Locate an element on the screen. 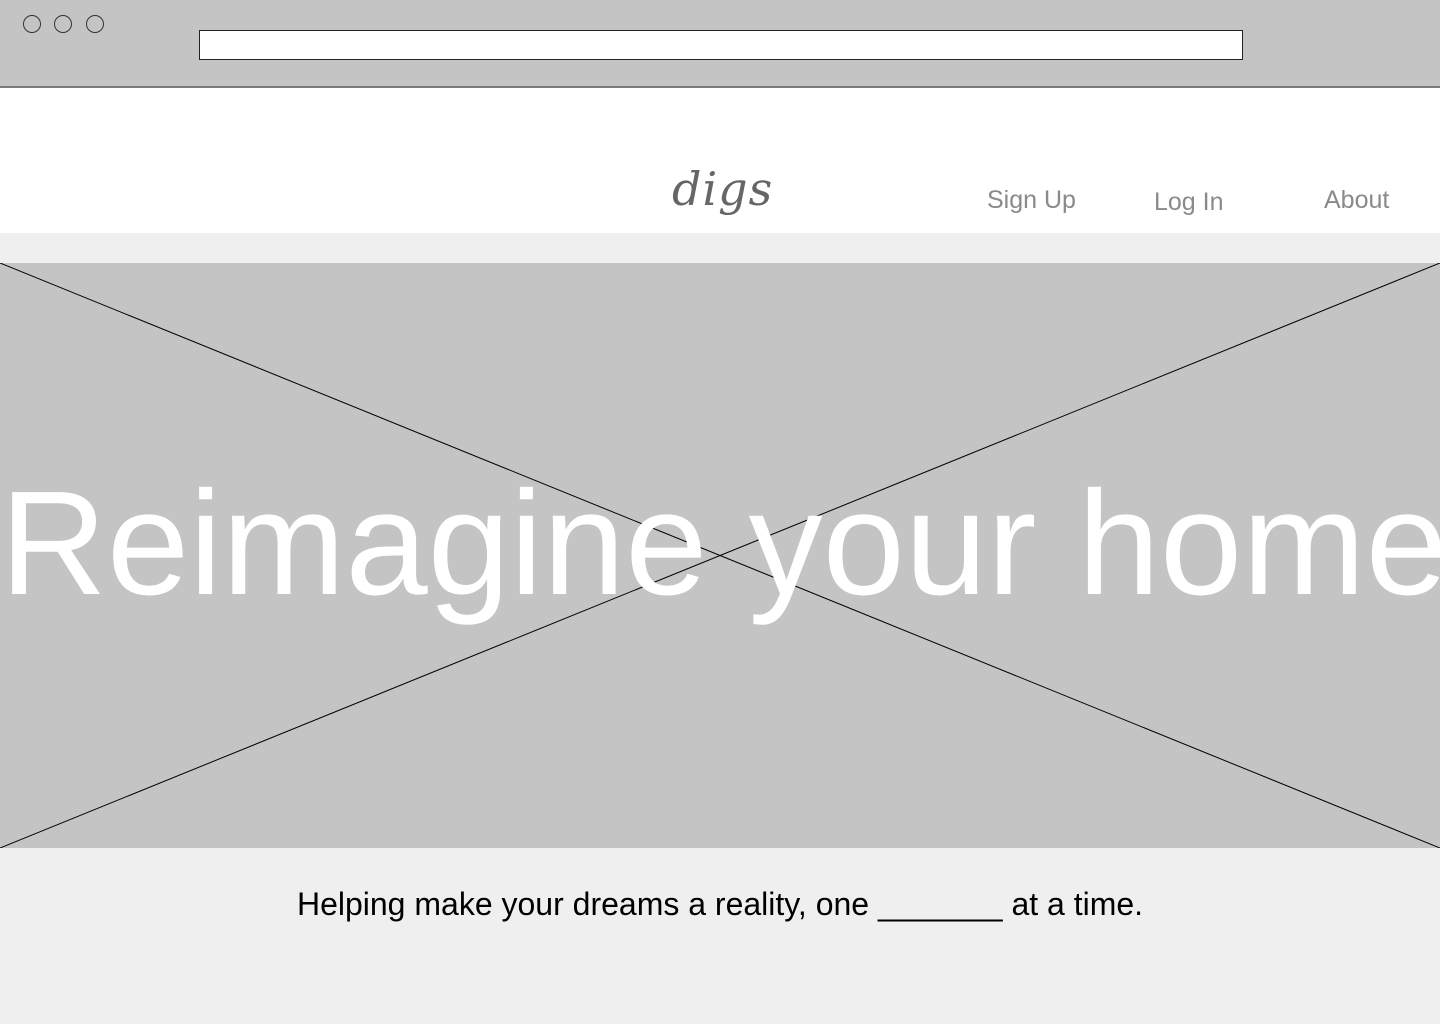  browser-chrome is located at coordinates (720, 44).